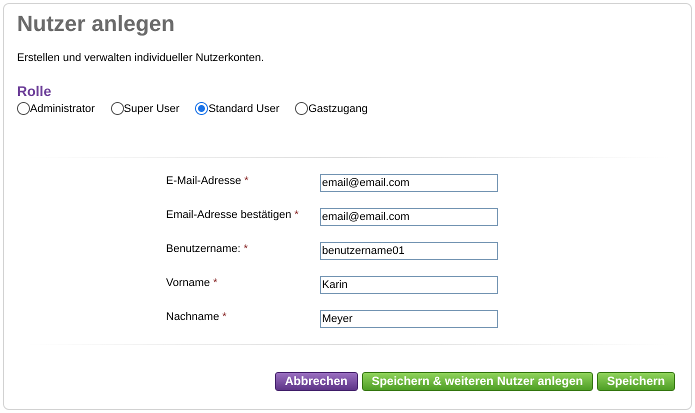 The image size is (695, 413). What do you see at coordinates (192, 283) in the screenshot?
I see `field-label: Vorname *` at bounding box center [192, 283].